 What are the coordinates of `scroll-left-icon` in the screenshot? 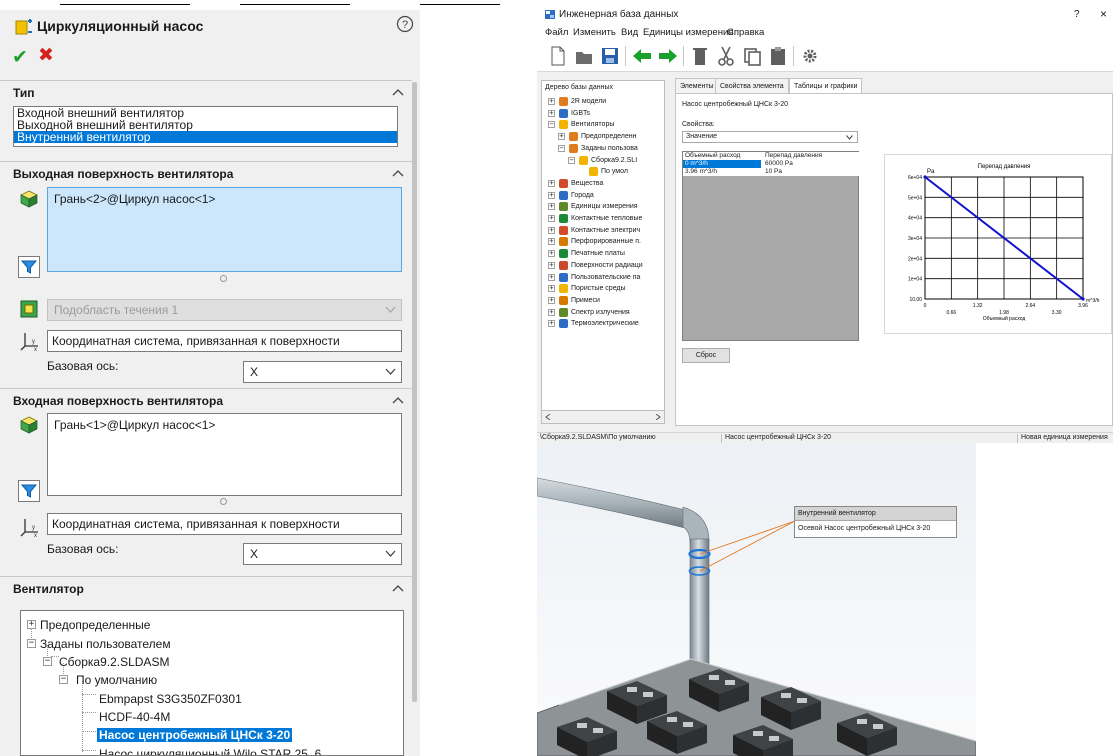 It's located at (548, 417).